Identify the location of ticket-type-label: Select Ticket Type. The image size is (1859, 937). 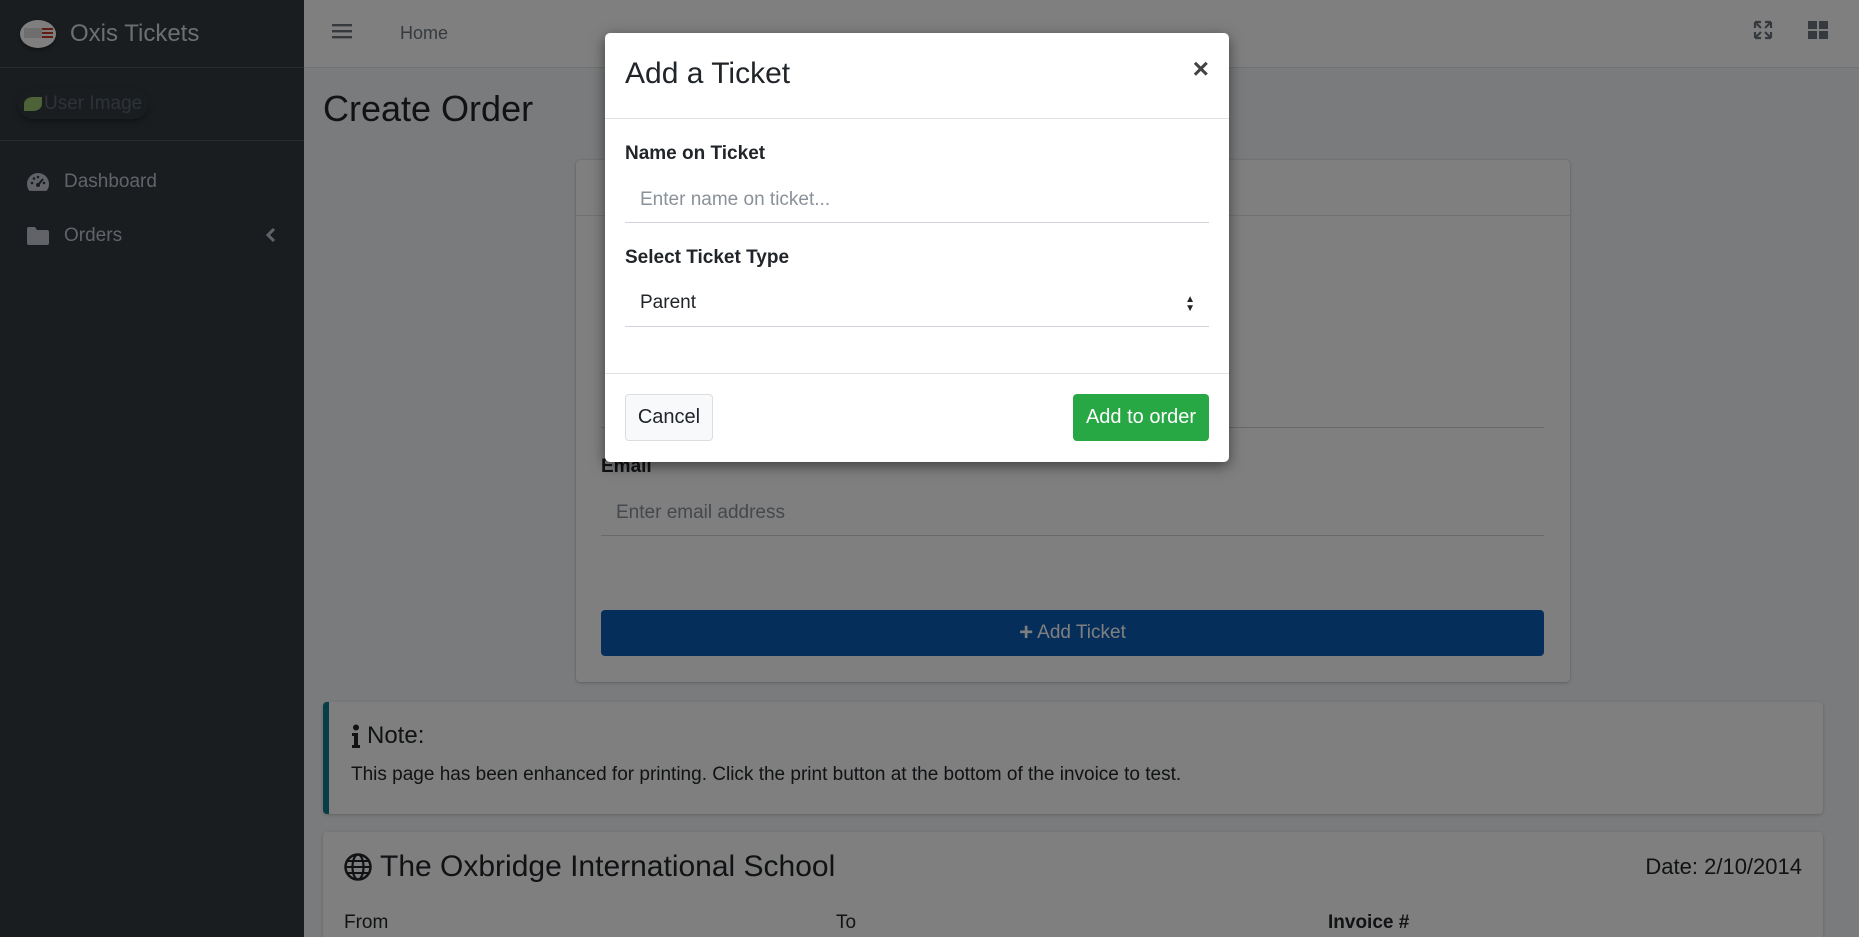
(707, 257).